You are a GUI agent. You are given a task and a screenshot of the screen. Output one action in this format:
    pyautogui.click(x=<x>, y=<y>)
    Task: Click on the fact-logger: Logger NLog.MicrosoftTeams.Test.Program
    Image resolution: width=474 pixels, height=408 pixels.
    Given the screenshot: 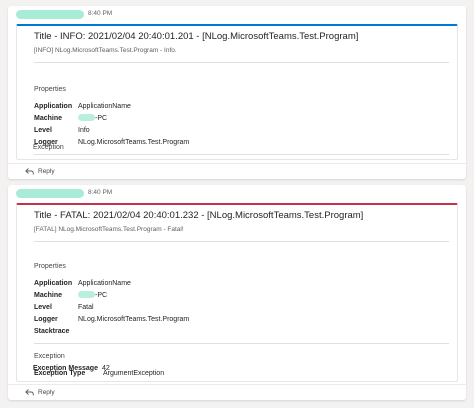 What is the action you would take?
    pyautogui.click(x=111, y=320)
    